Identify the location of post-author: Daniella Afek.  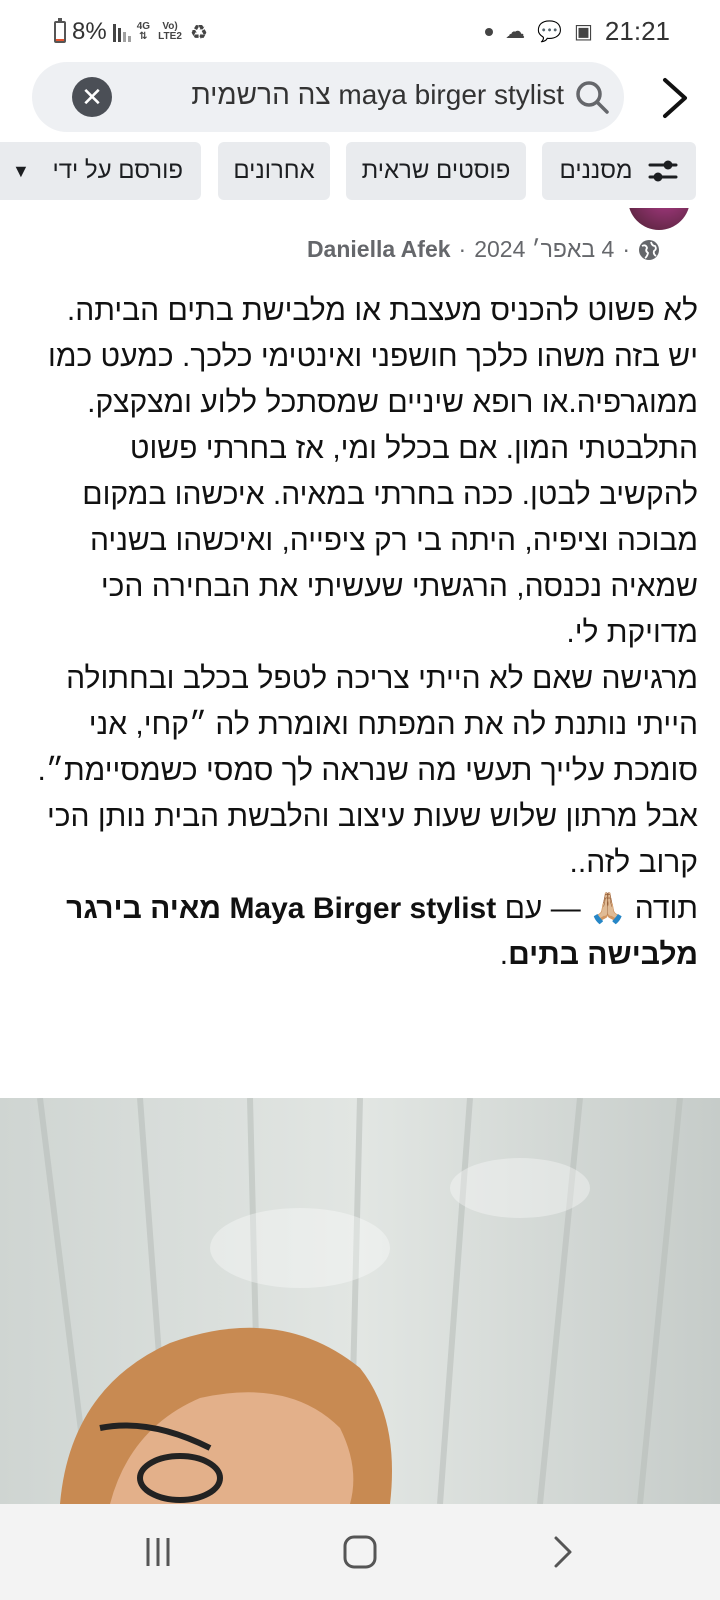
(379, 249).